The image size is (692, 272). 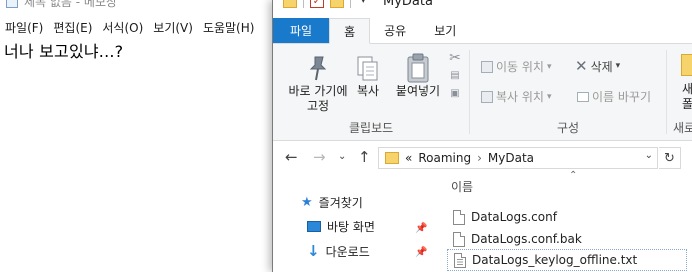 I want to click on delete-icon: ✕, so click(x=581, y=66).